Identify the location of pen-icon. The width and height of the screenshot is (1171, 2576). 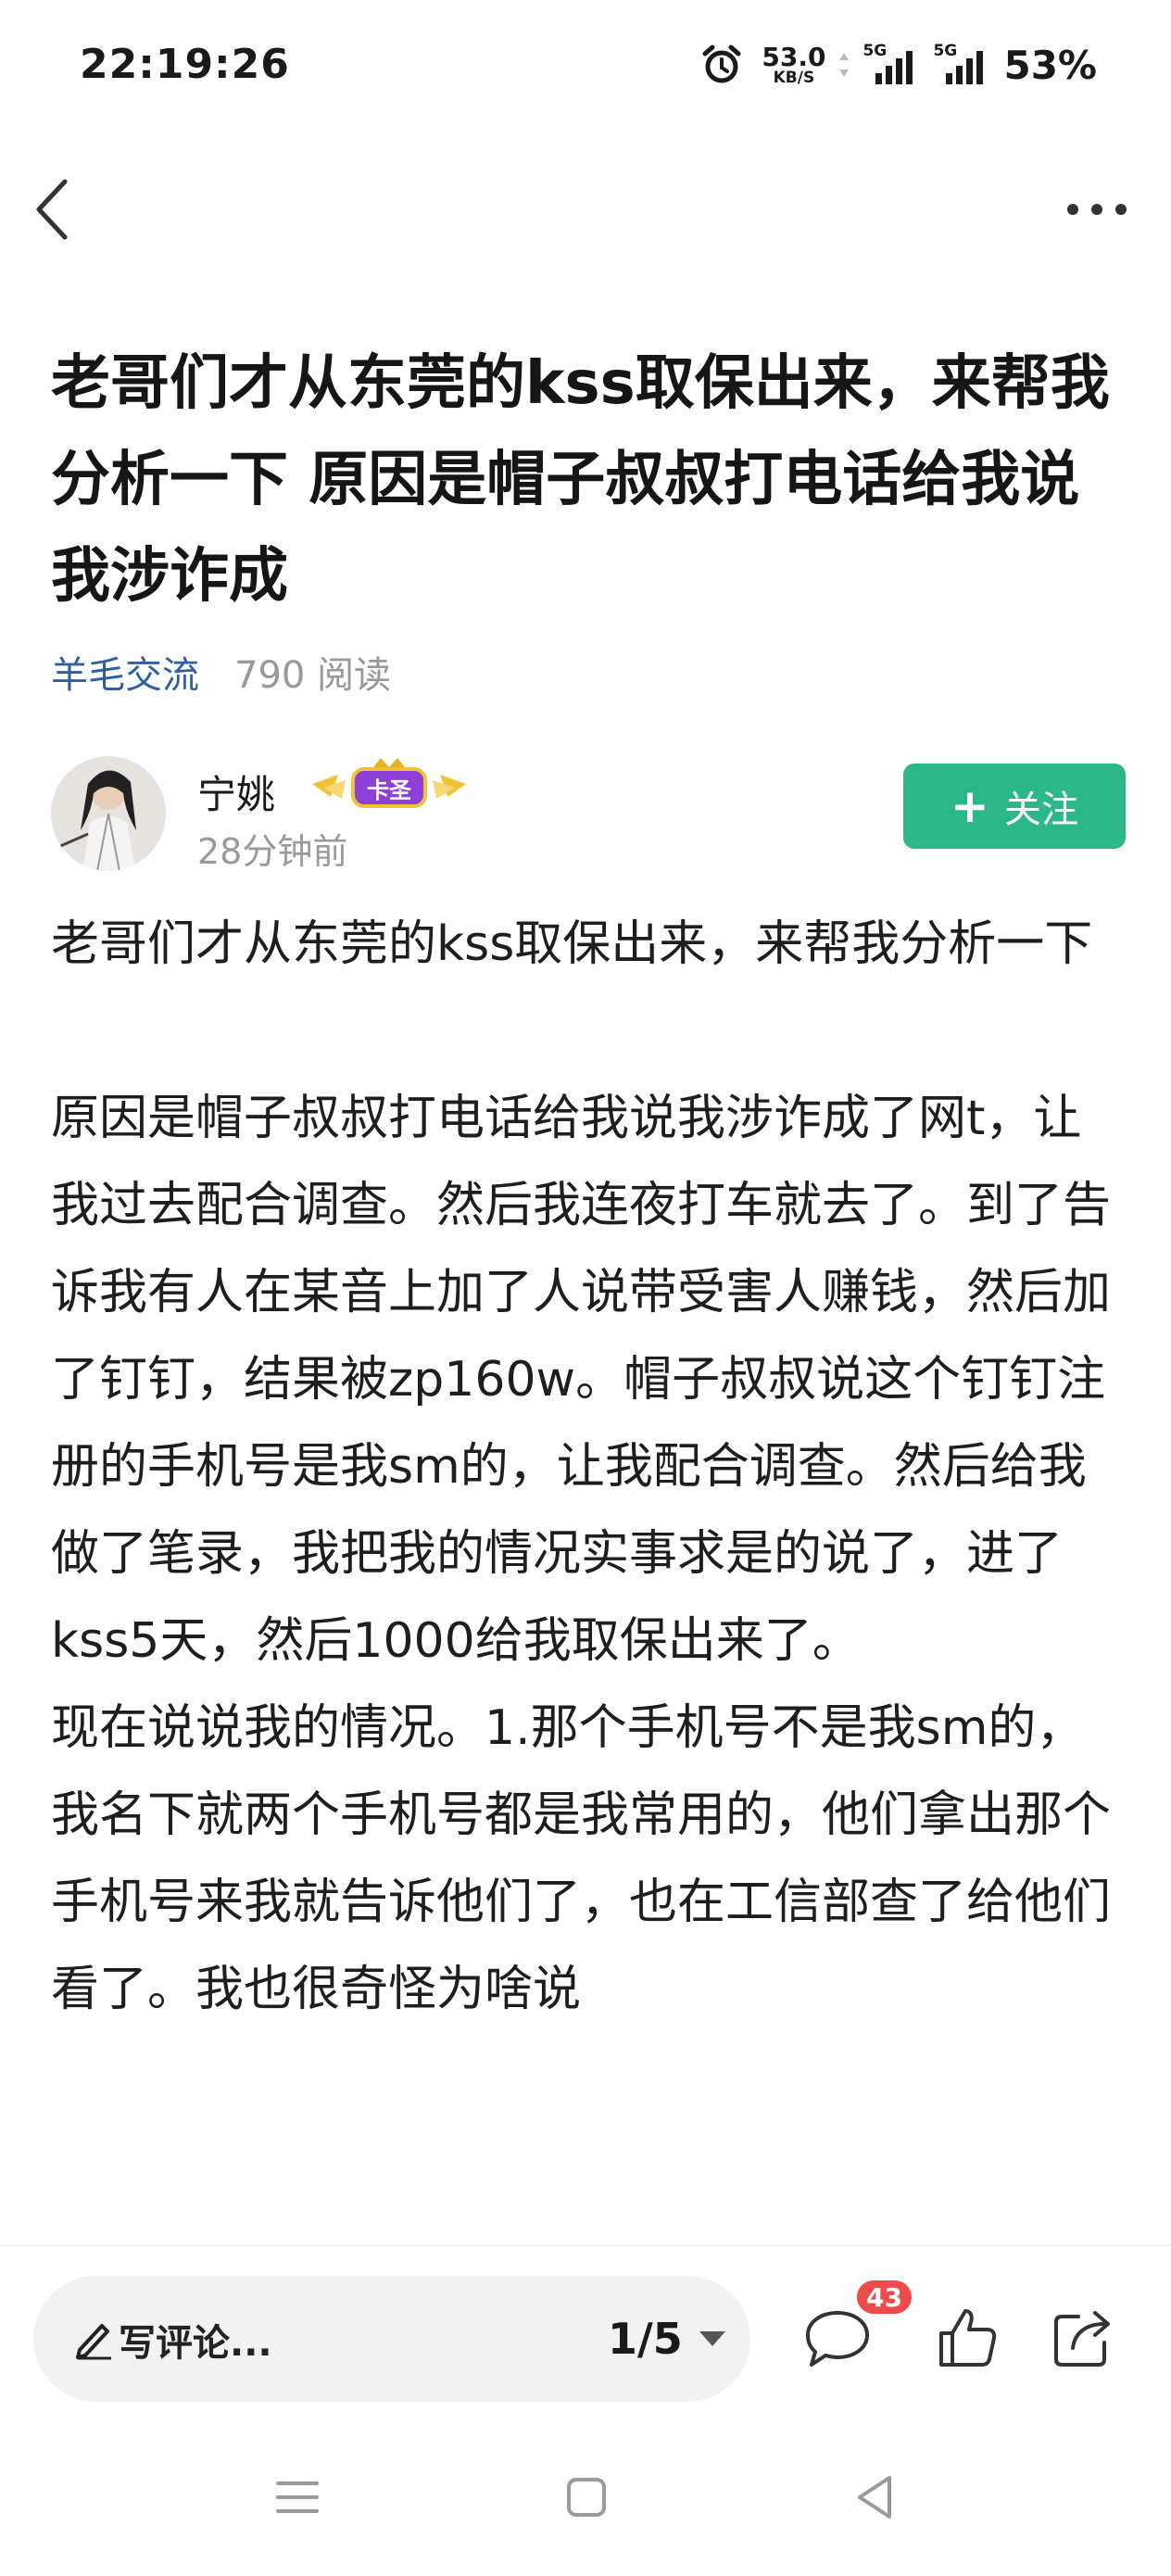
(94, 2342).